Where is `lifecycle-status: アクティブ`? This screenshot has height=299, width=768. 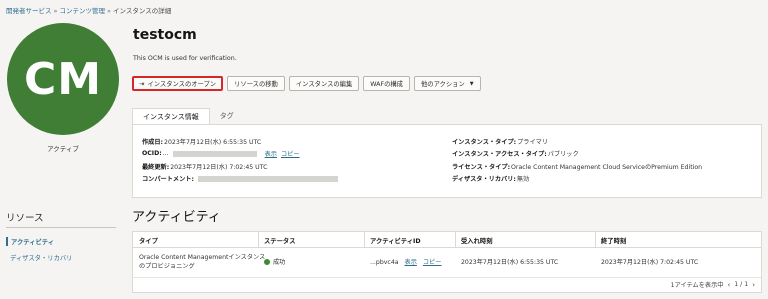
lifecycle-status: アクティブ is located at coordinates (63, 149).